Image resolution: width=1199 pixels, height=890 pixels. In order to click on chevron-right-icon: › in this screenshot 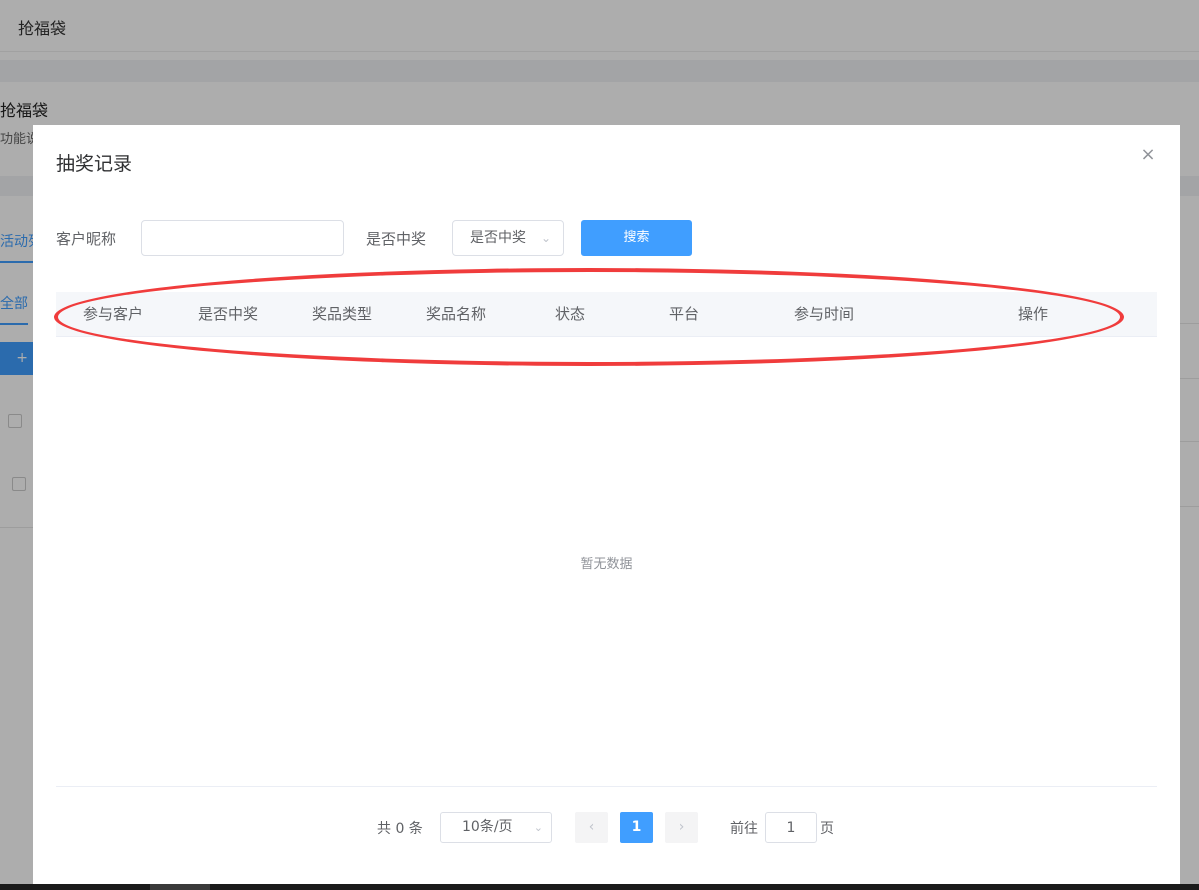, I will do `click(681, 827)`.